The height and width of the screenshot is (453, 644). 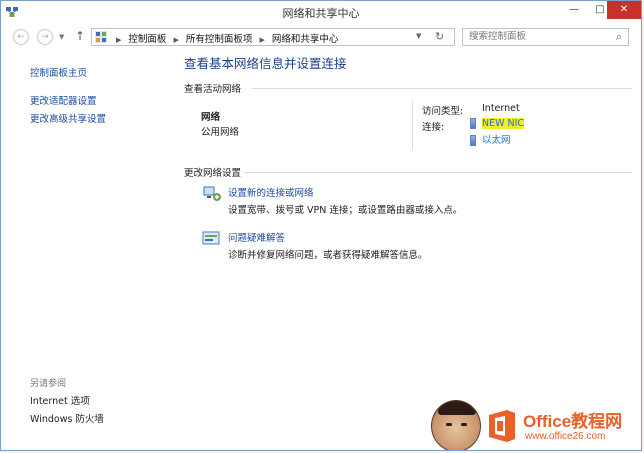 I want to click on connection-link-ethernet: 以太网, so click(x=490, y=139).